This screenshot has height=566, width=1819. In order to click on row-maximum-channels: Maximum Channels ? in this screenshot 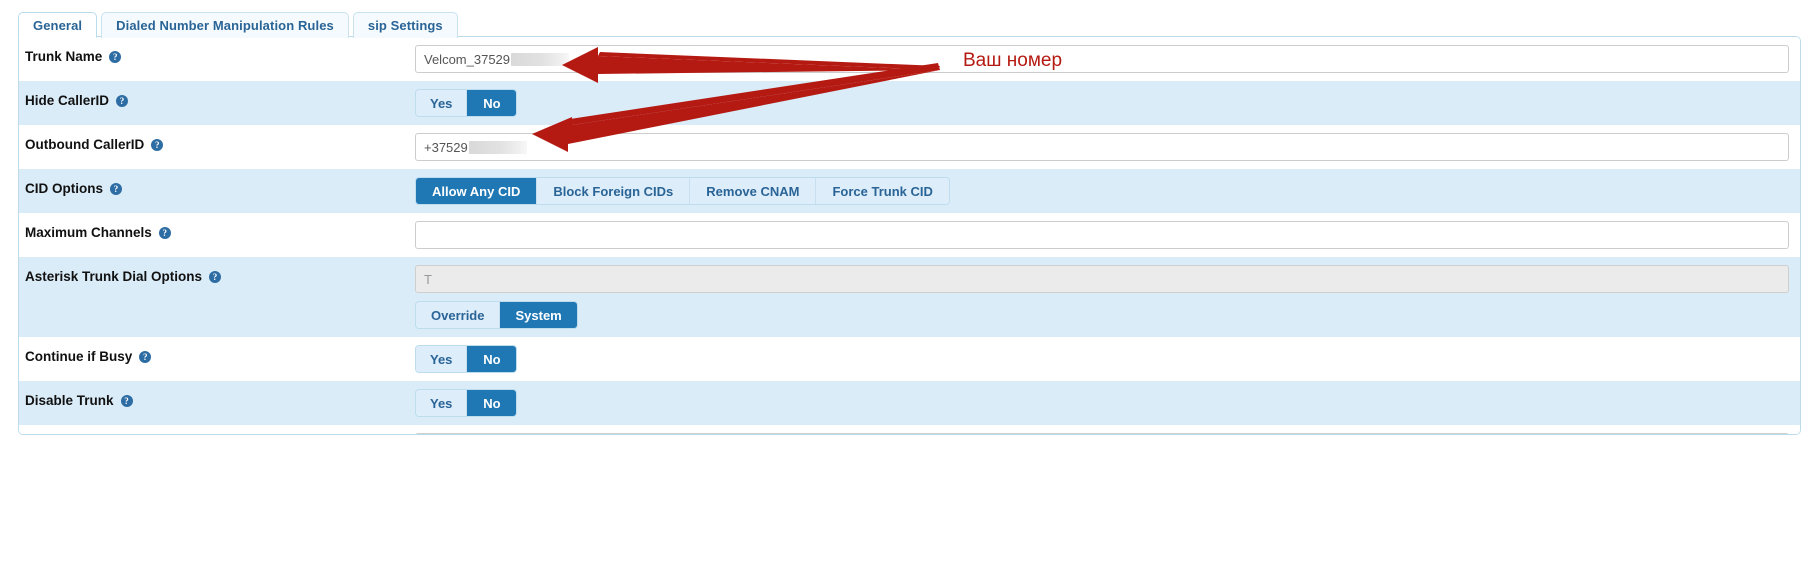, I will do `click(909, 235)`.